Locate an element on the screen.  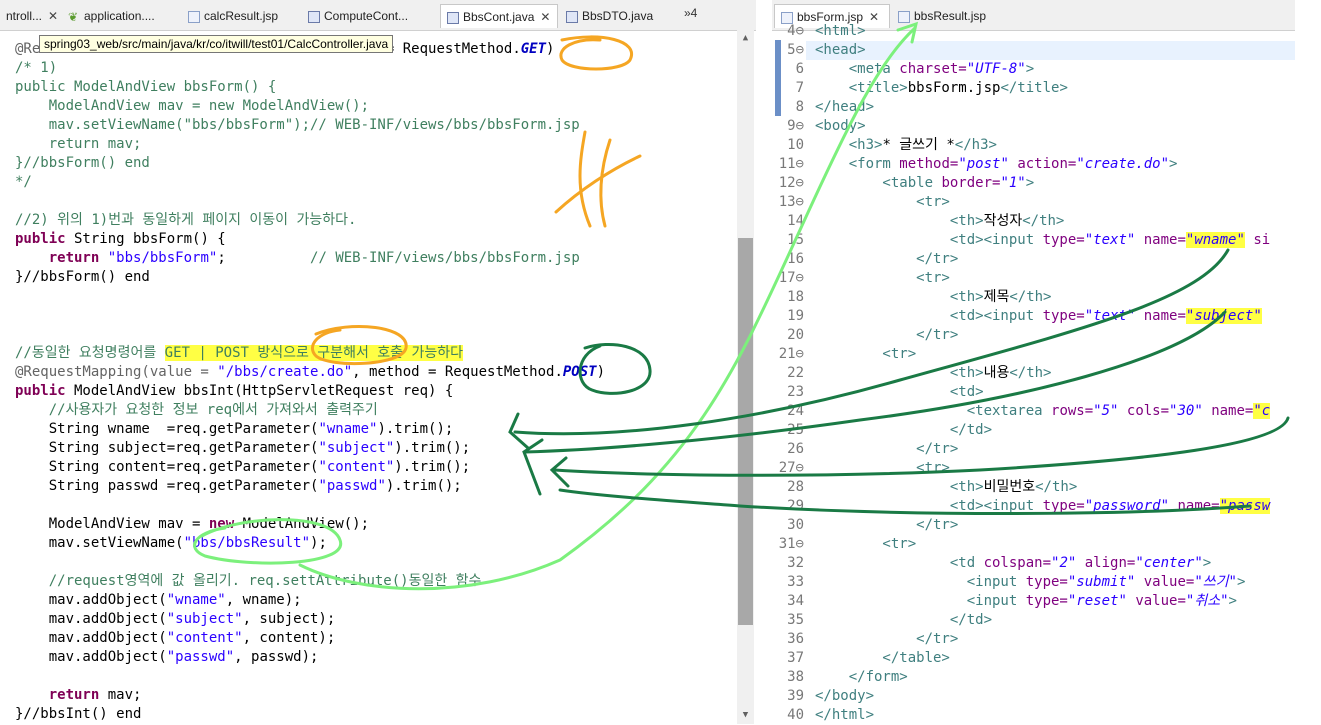
jsp-file-icon is located at coordinates (194, 16).